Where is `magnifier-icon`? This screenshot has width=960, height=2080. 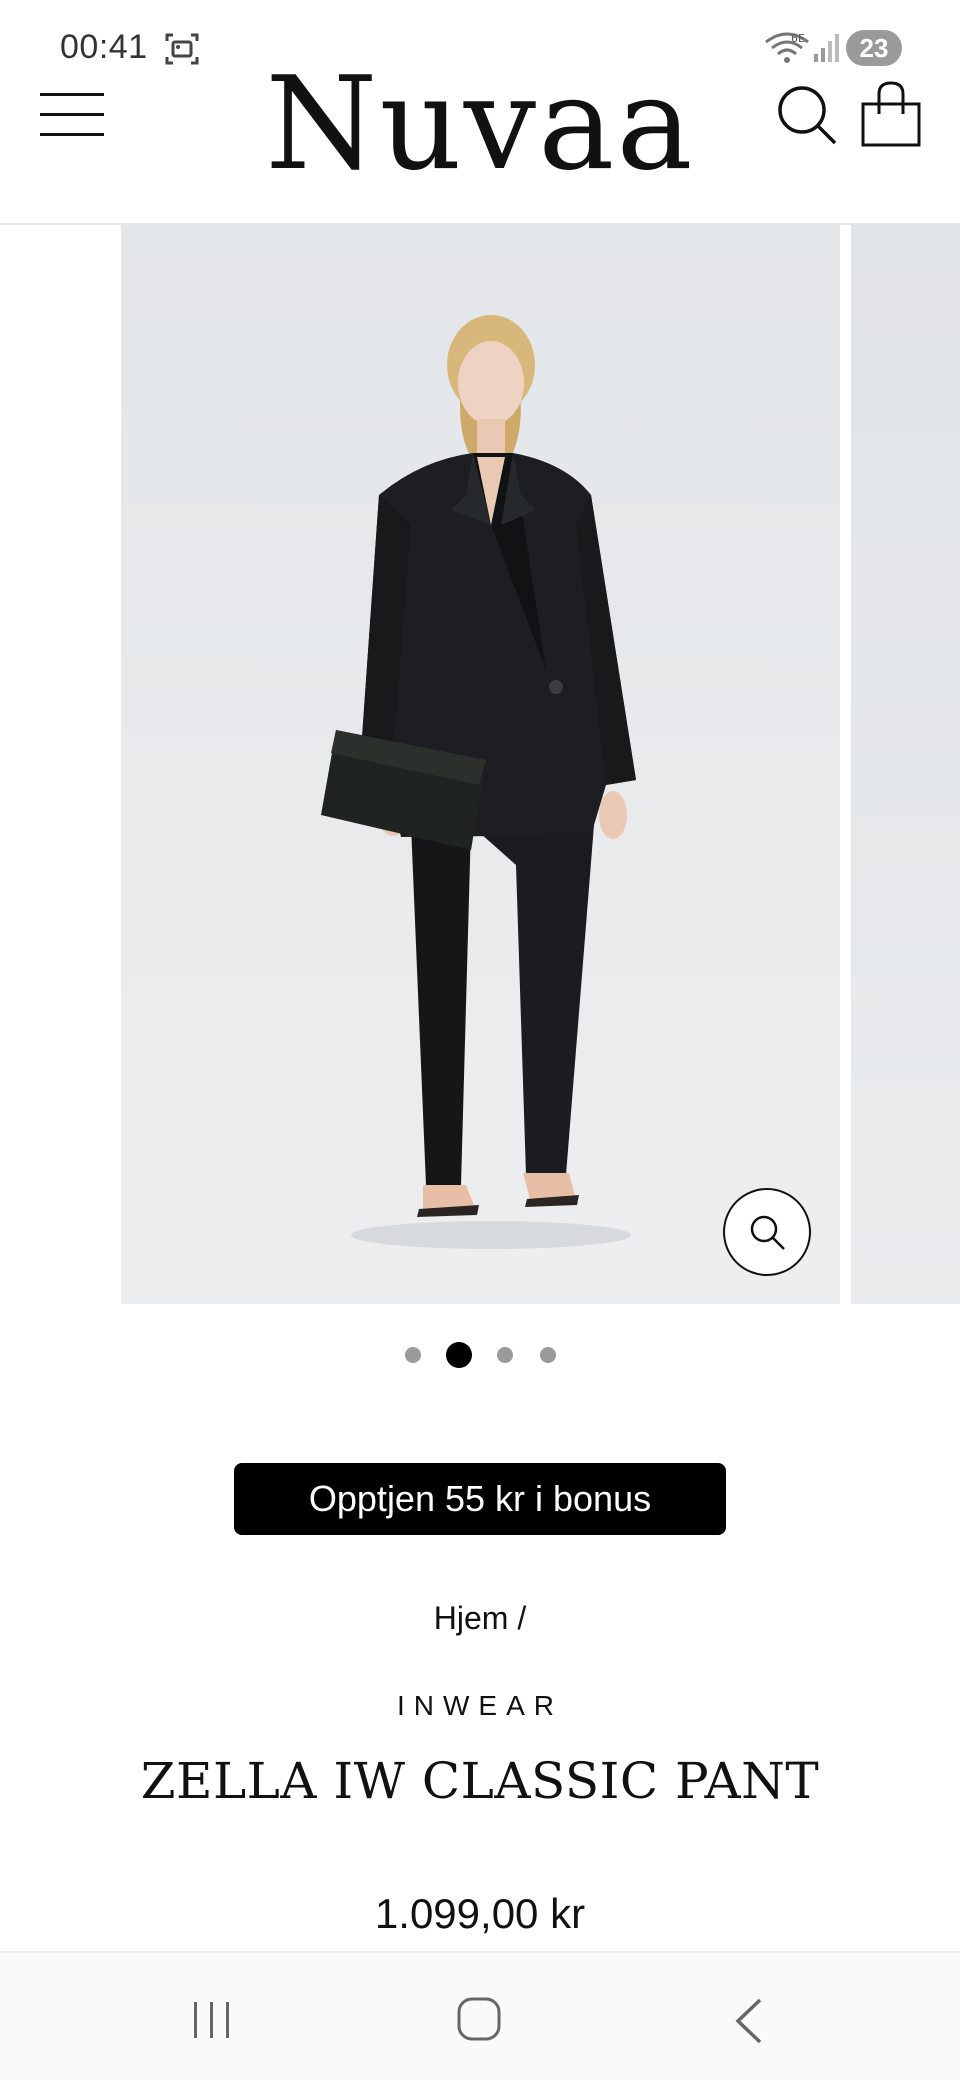 magnifier-icon is located at coordinates (767, 1232).